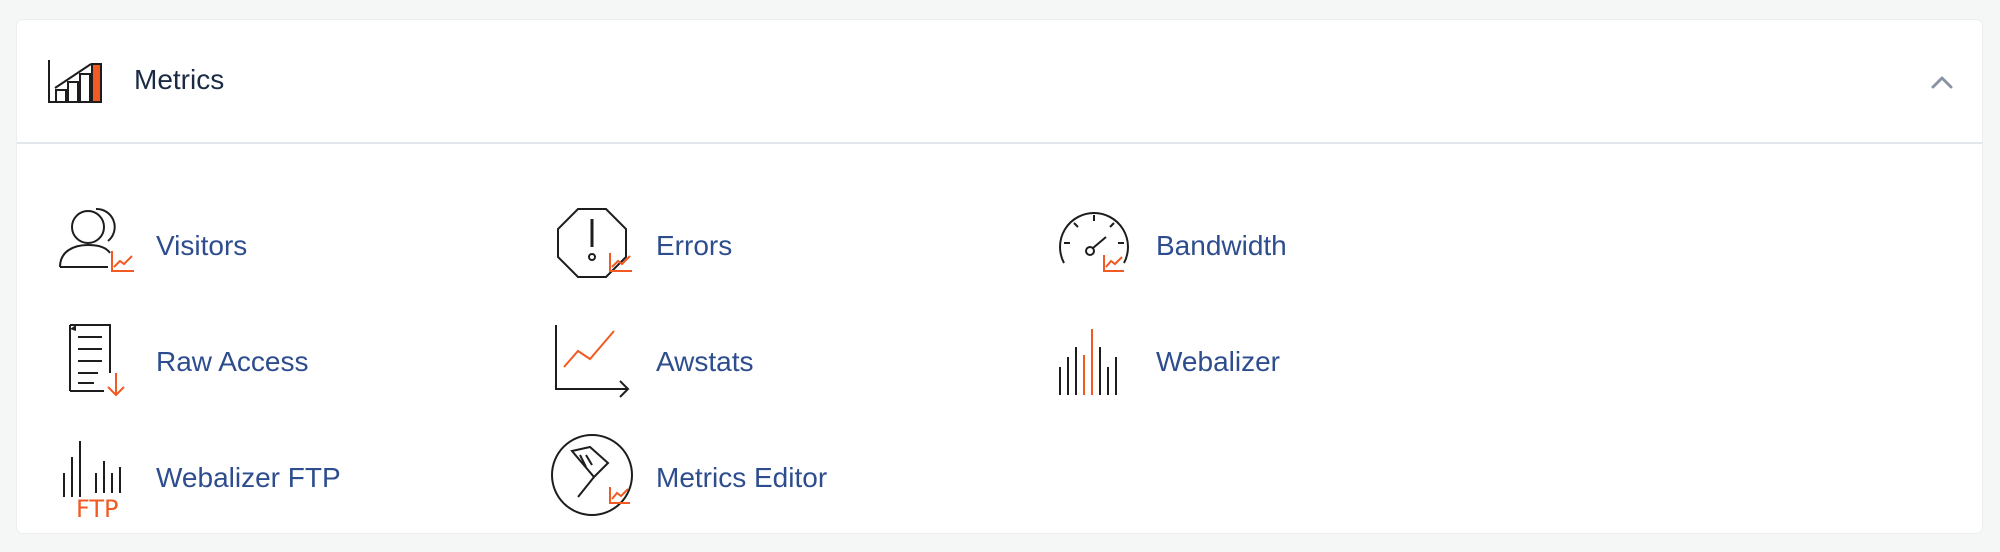 The width and height of the screenshot is (2000, 552). Describe the element at coordinates (96, 239) in the screenshot. I see `visitors-icon` at that location.